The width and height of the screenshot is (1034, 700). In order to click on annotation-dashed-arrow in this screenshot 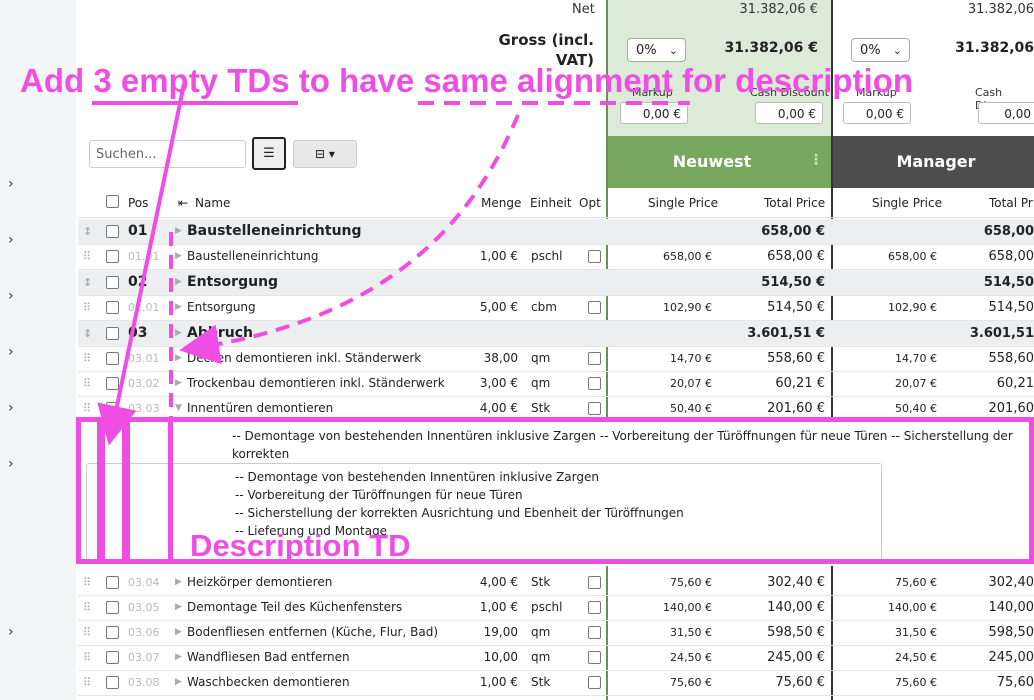, I will do `click(349, 239)`.